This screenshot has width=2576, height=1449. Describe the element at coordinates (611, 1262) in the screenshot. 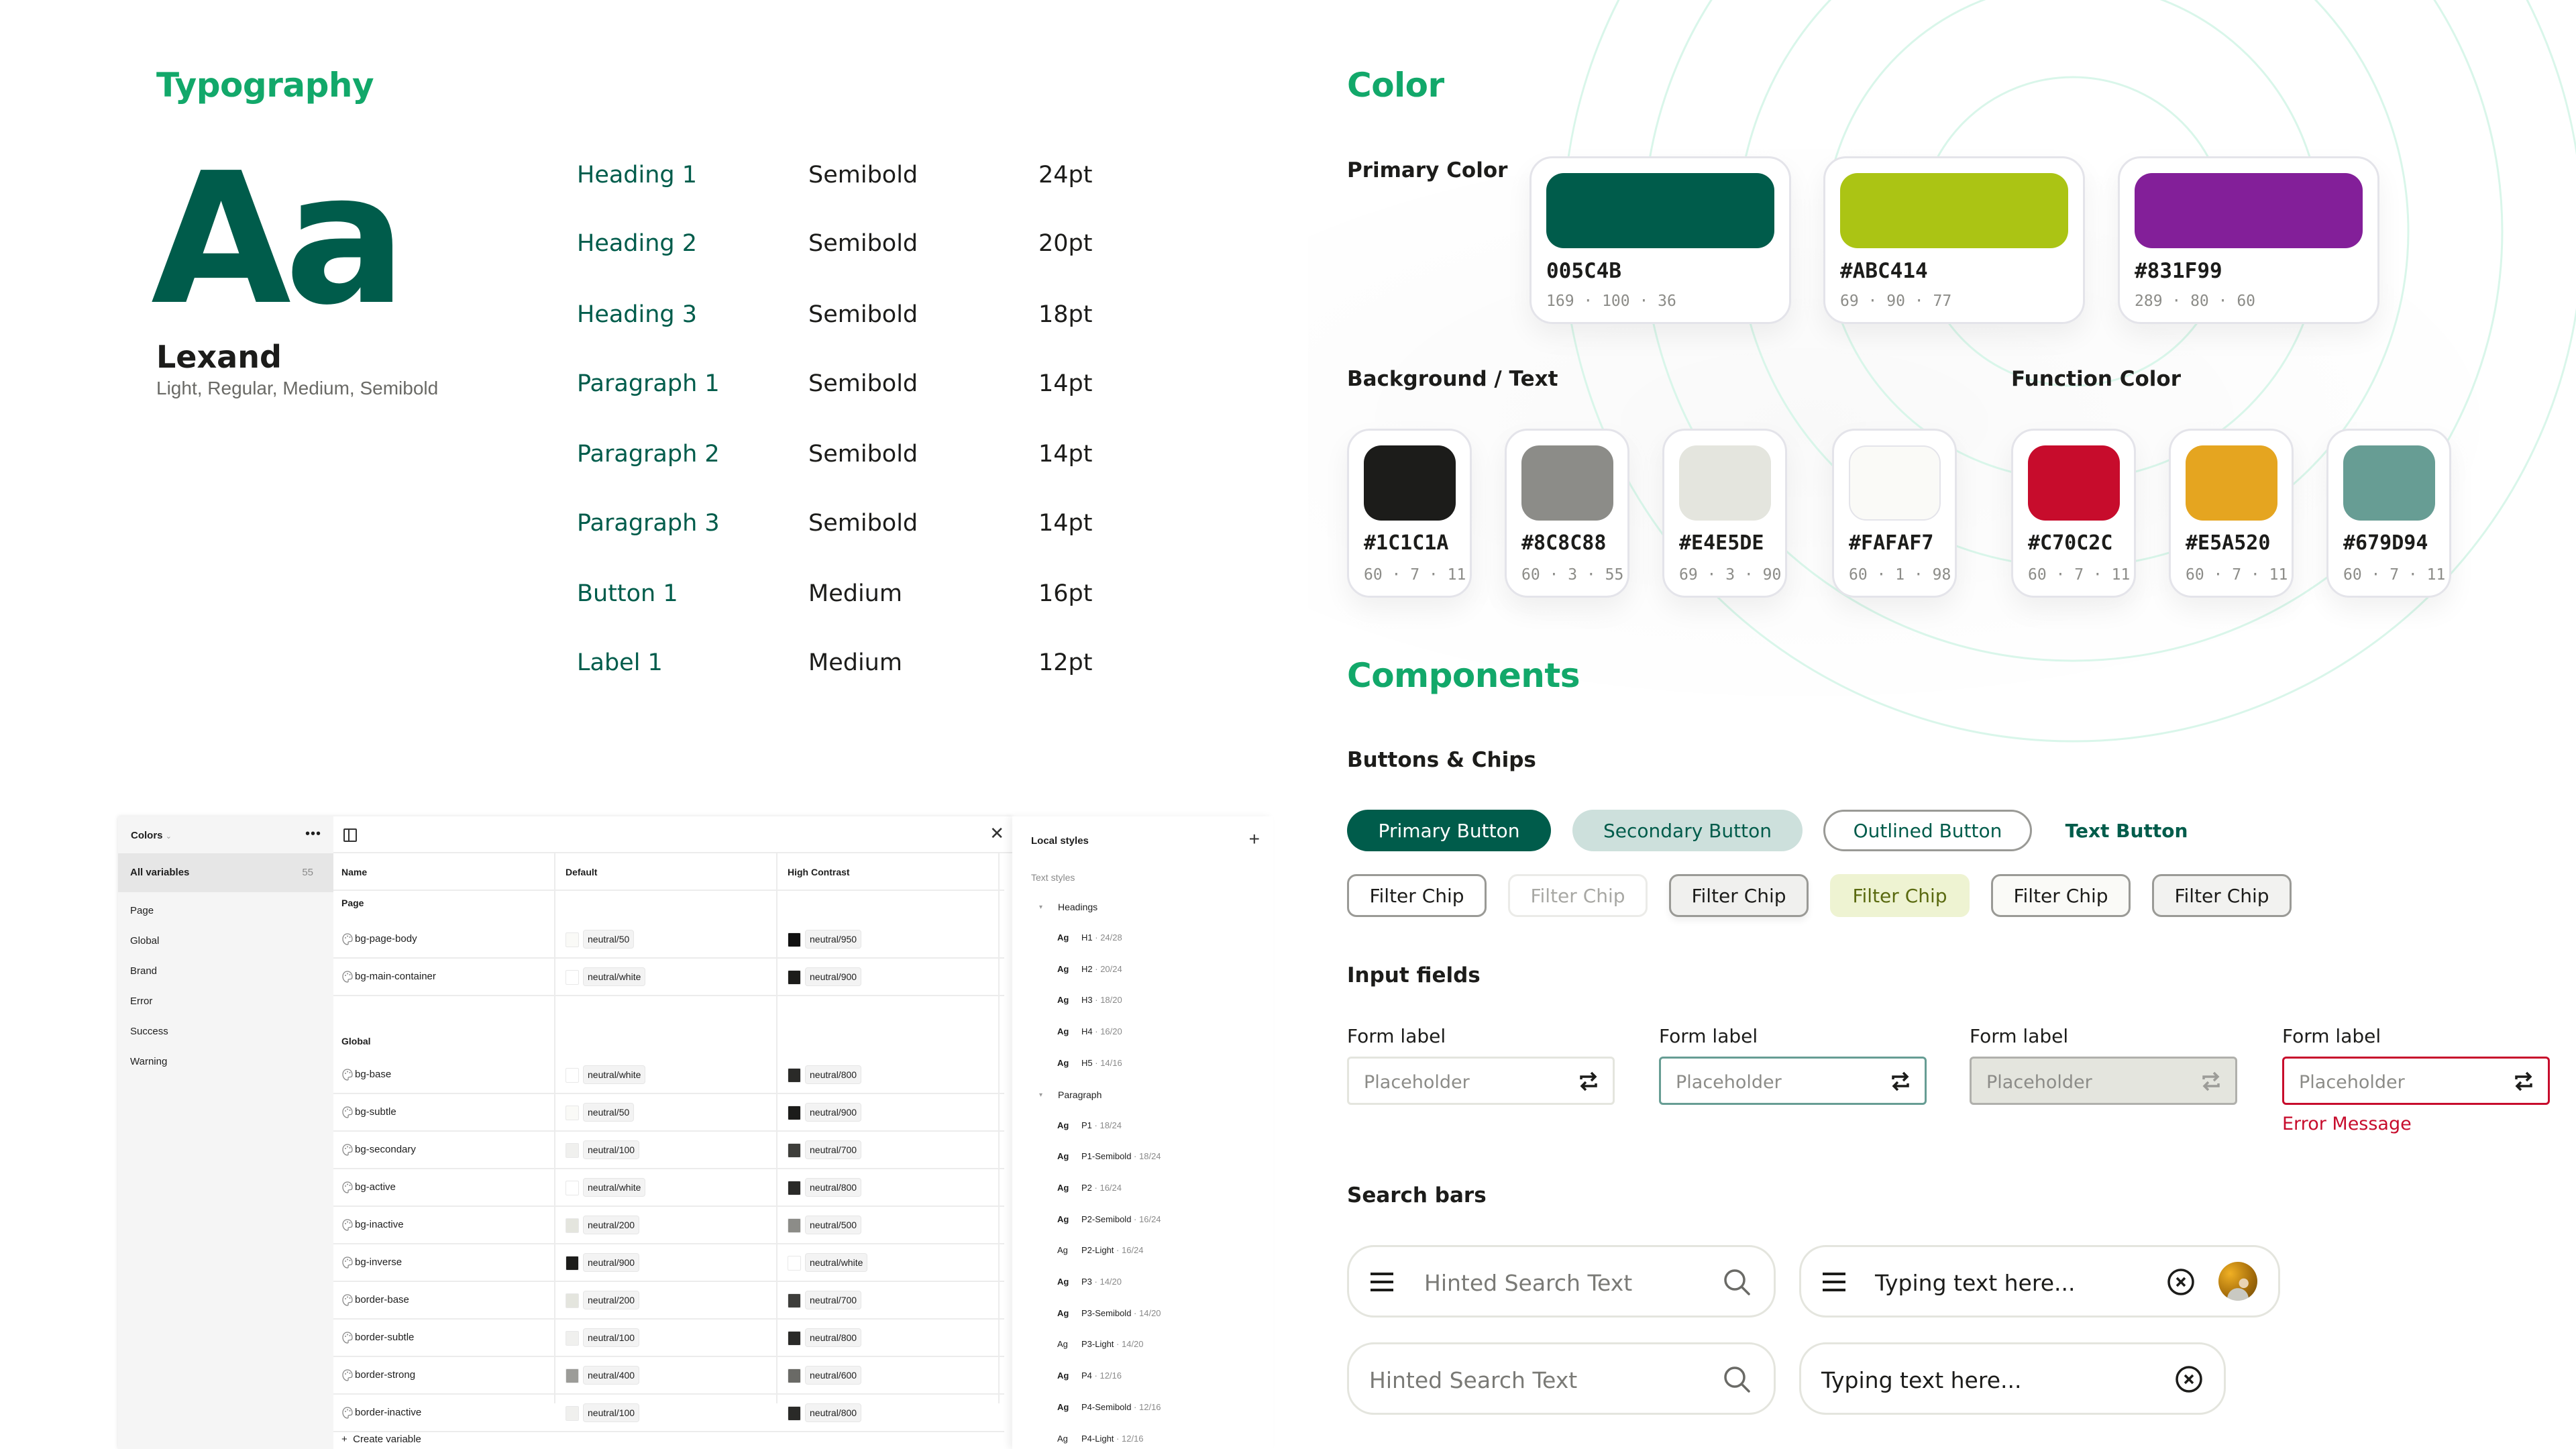

I see `default-value-tag: neutral/900` at that location.